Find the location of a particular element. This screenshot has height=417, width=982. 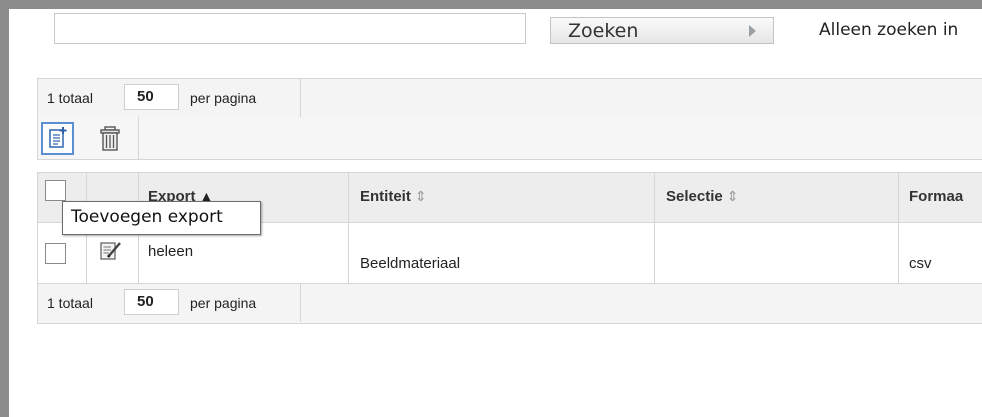

search-button: Zoeken is located at coordinates (662, 30).